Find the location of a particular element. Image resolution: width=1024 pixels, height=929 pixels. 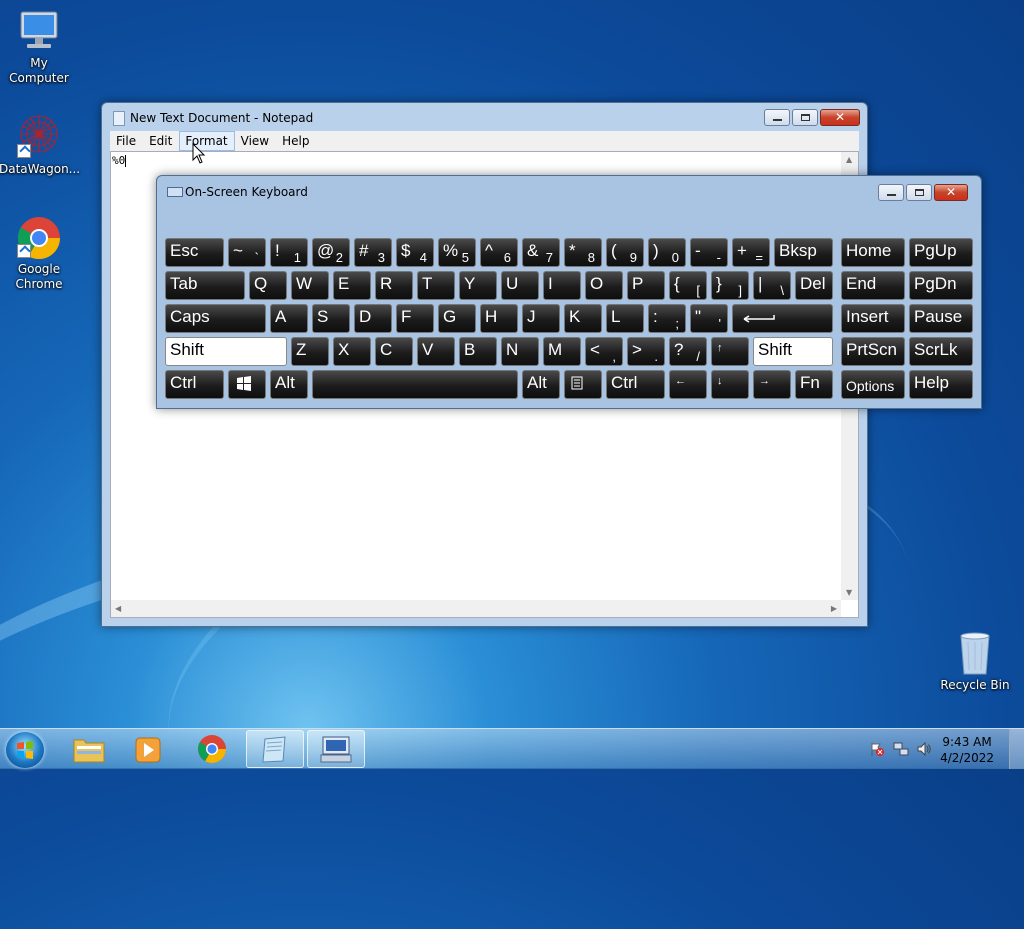

key-f: F is located at coordinates (415, 318).